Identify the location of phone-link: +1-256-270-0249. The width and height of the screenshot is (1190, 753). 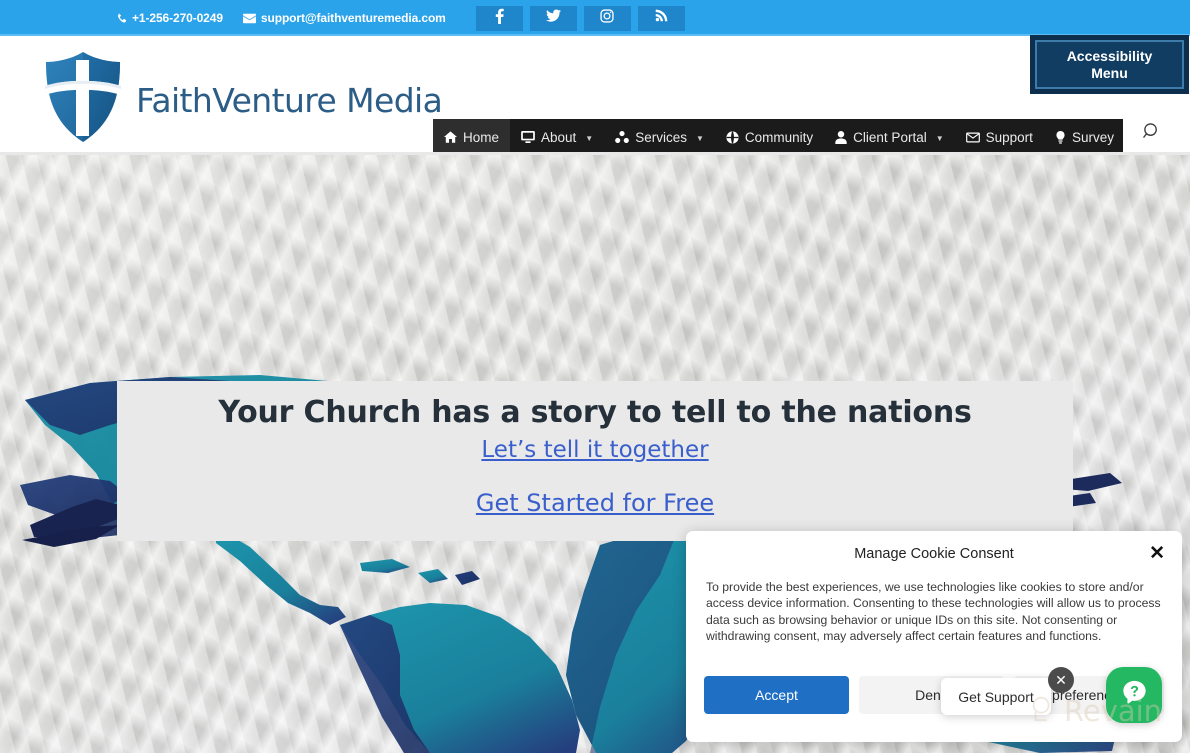
(169, 18).